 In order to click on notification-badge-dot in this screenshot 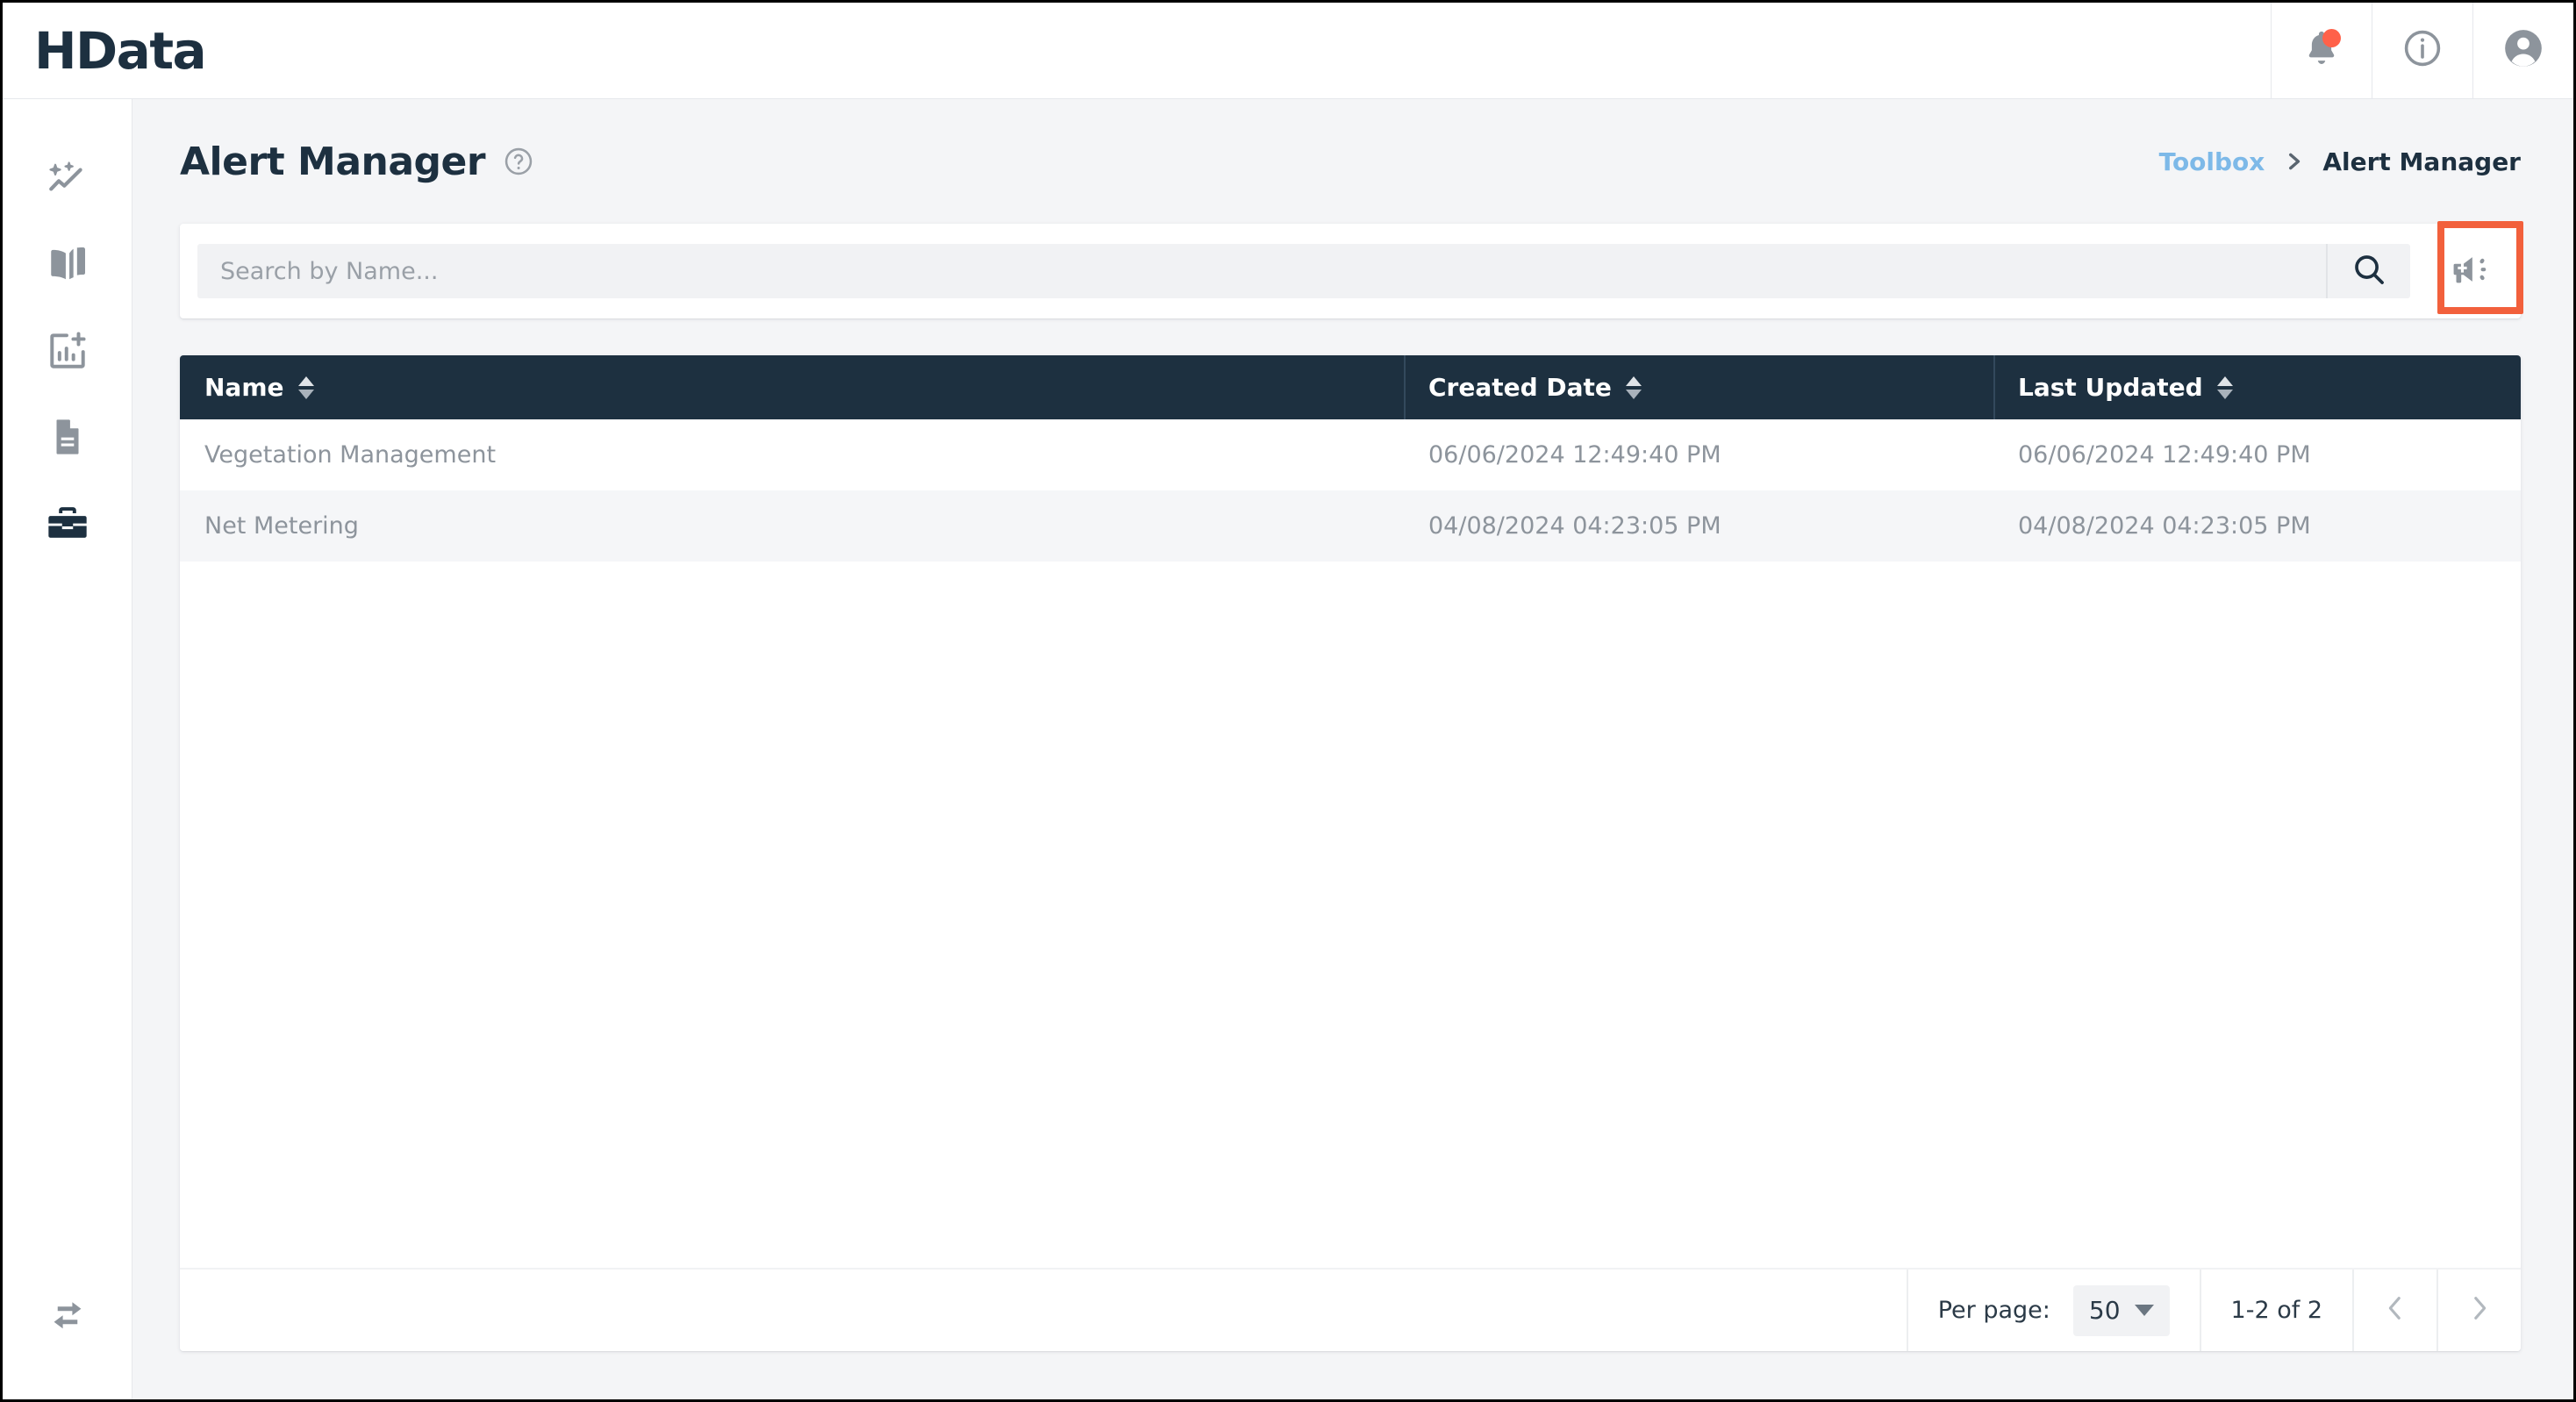, I will do `click(2331, 38)`.